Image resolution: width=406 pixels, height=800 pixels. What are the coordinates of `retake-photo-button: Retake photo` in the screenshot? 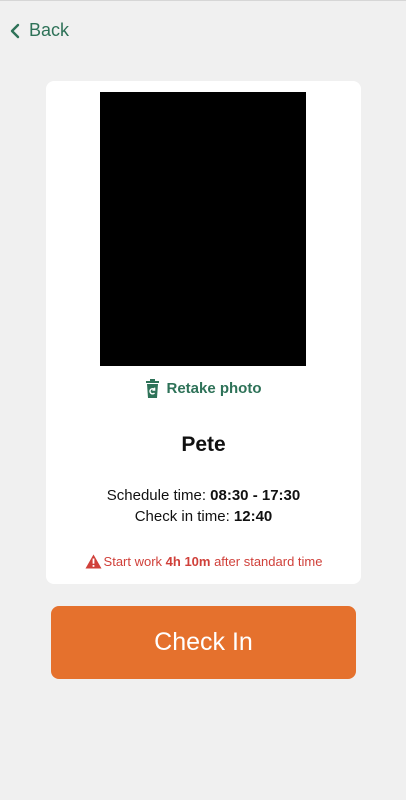 It's located at (203, 388).